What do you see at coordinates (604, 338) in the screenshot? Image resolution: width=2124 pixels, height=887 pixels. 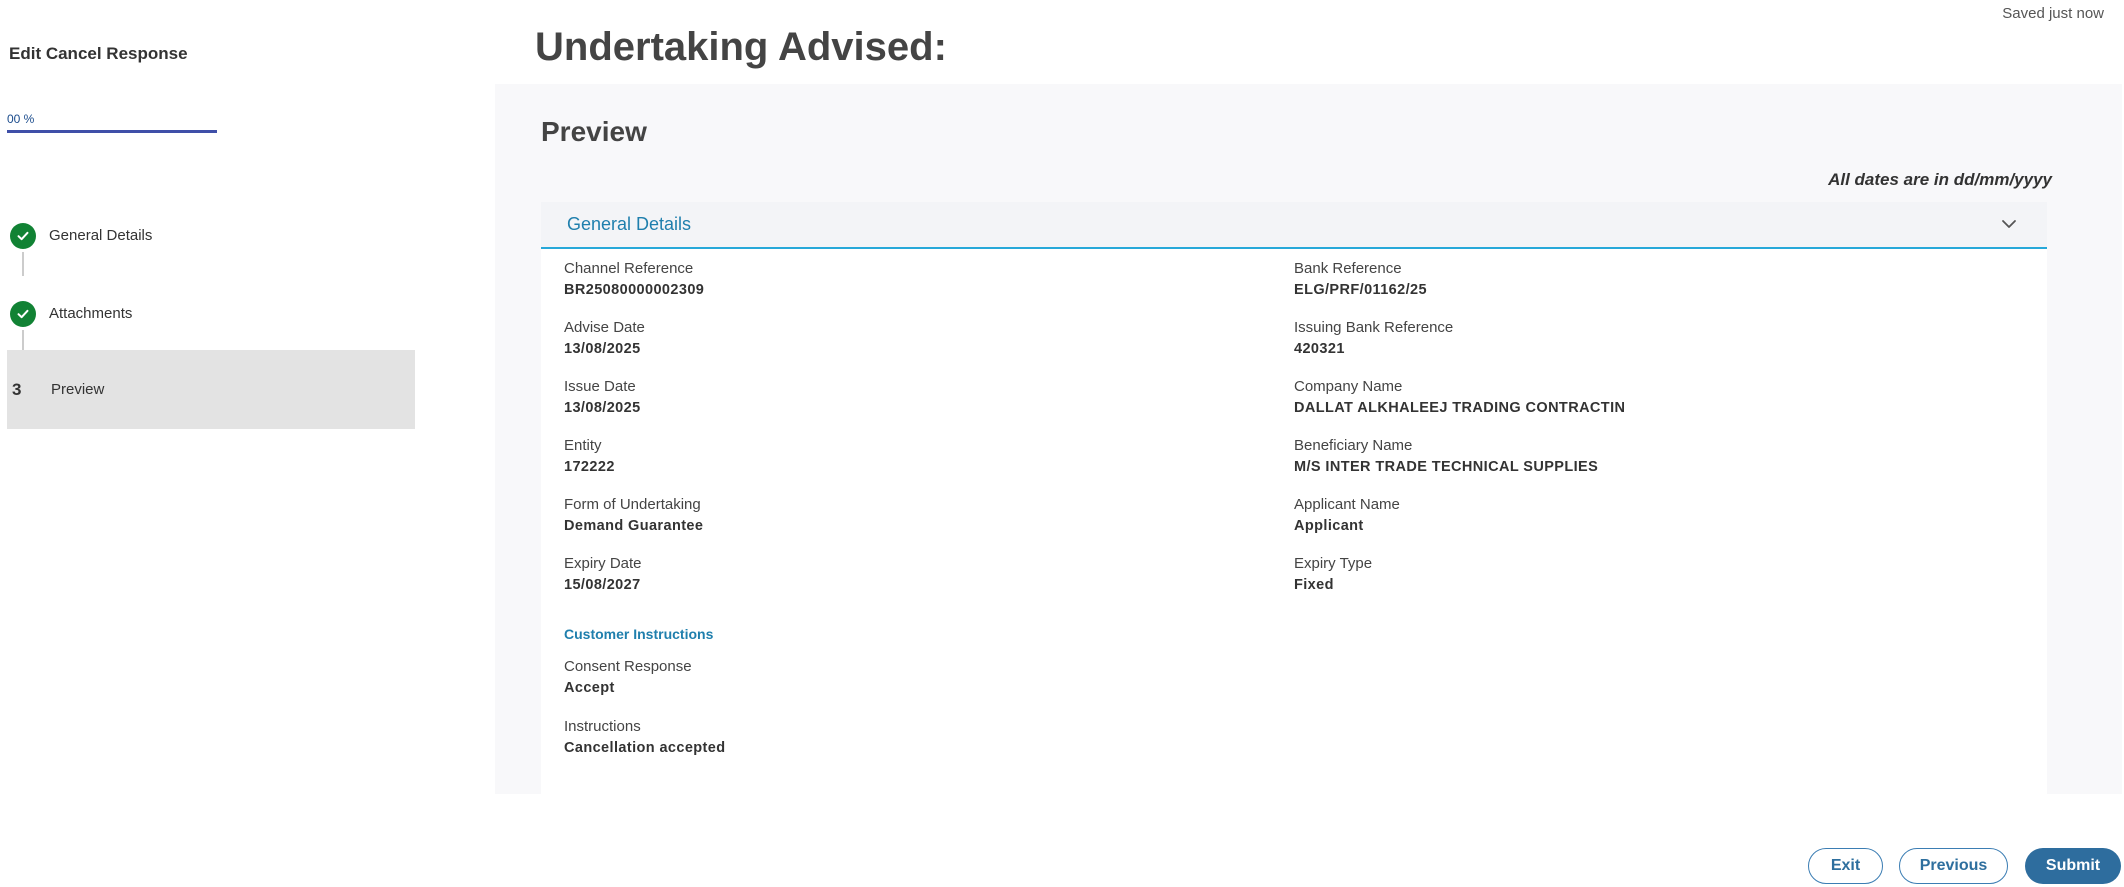 I see `field-advise-date: Advise Date 13/08/2025` at bounding box center [604, 338].